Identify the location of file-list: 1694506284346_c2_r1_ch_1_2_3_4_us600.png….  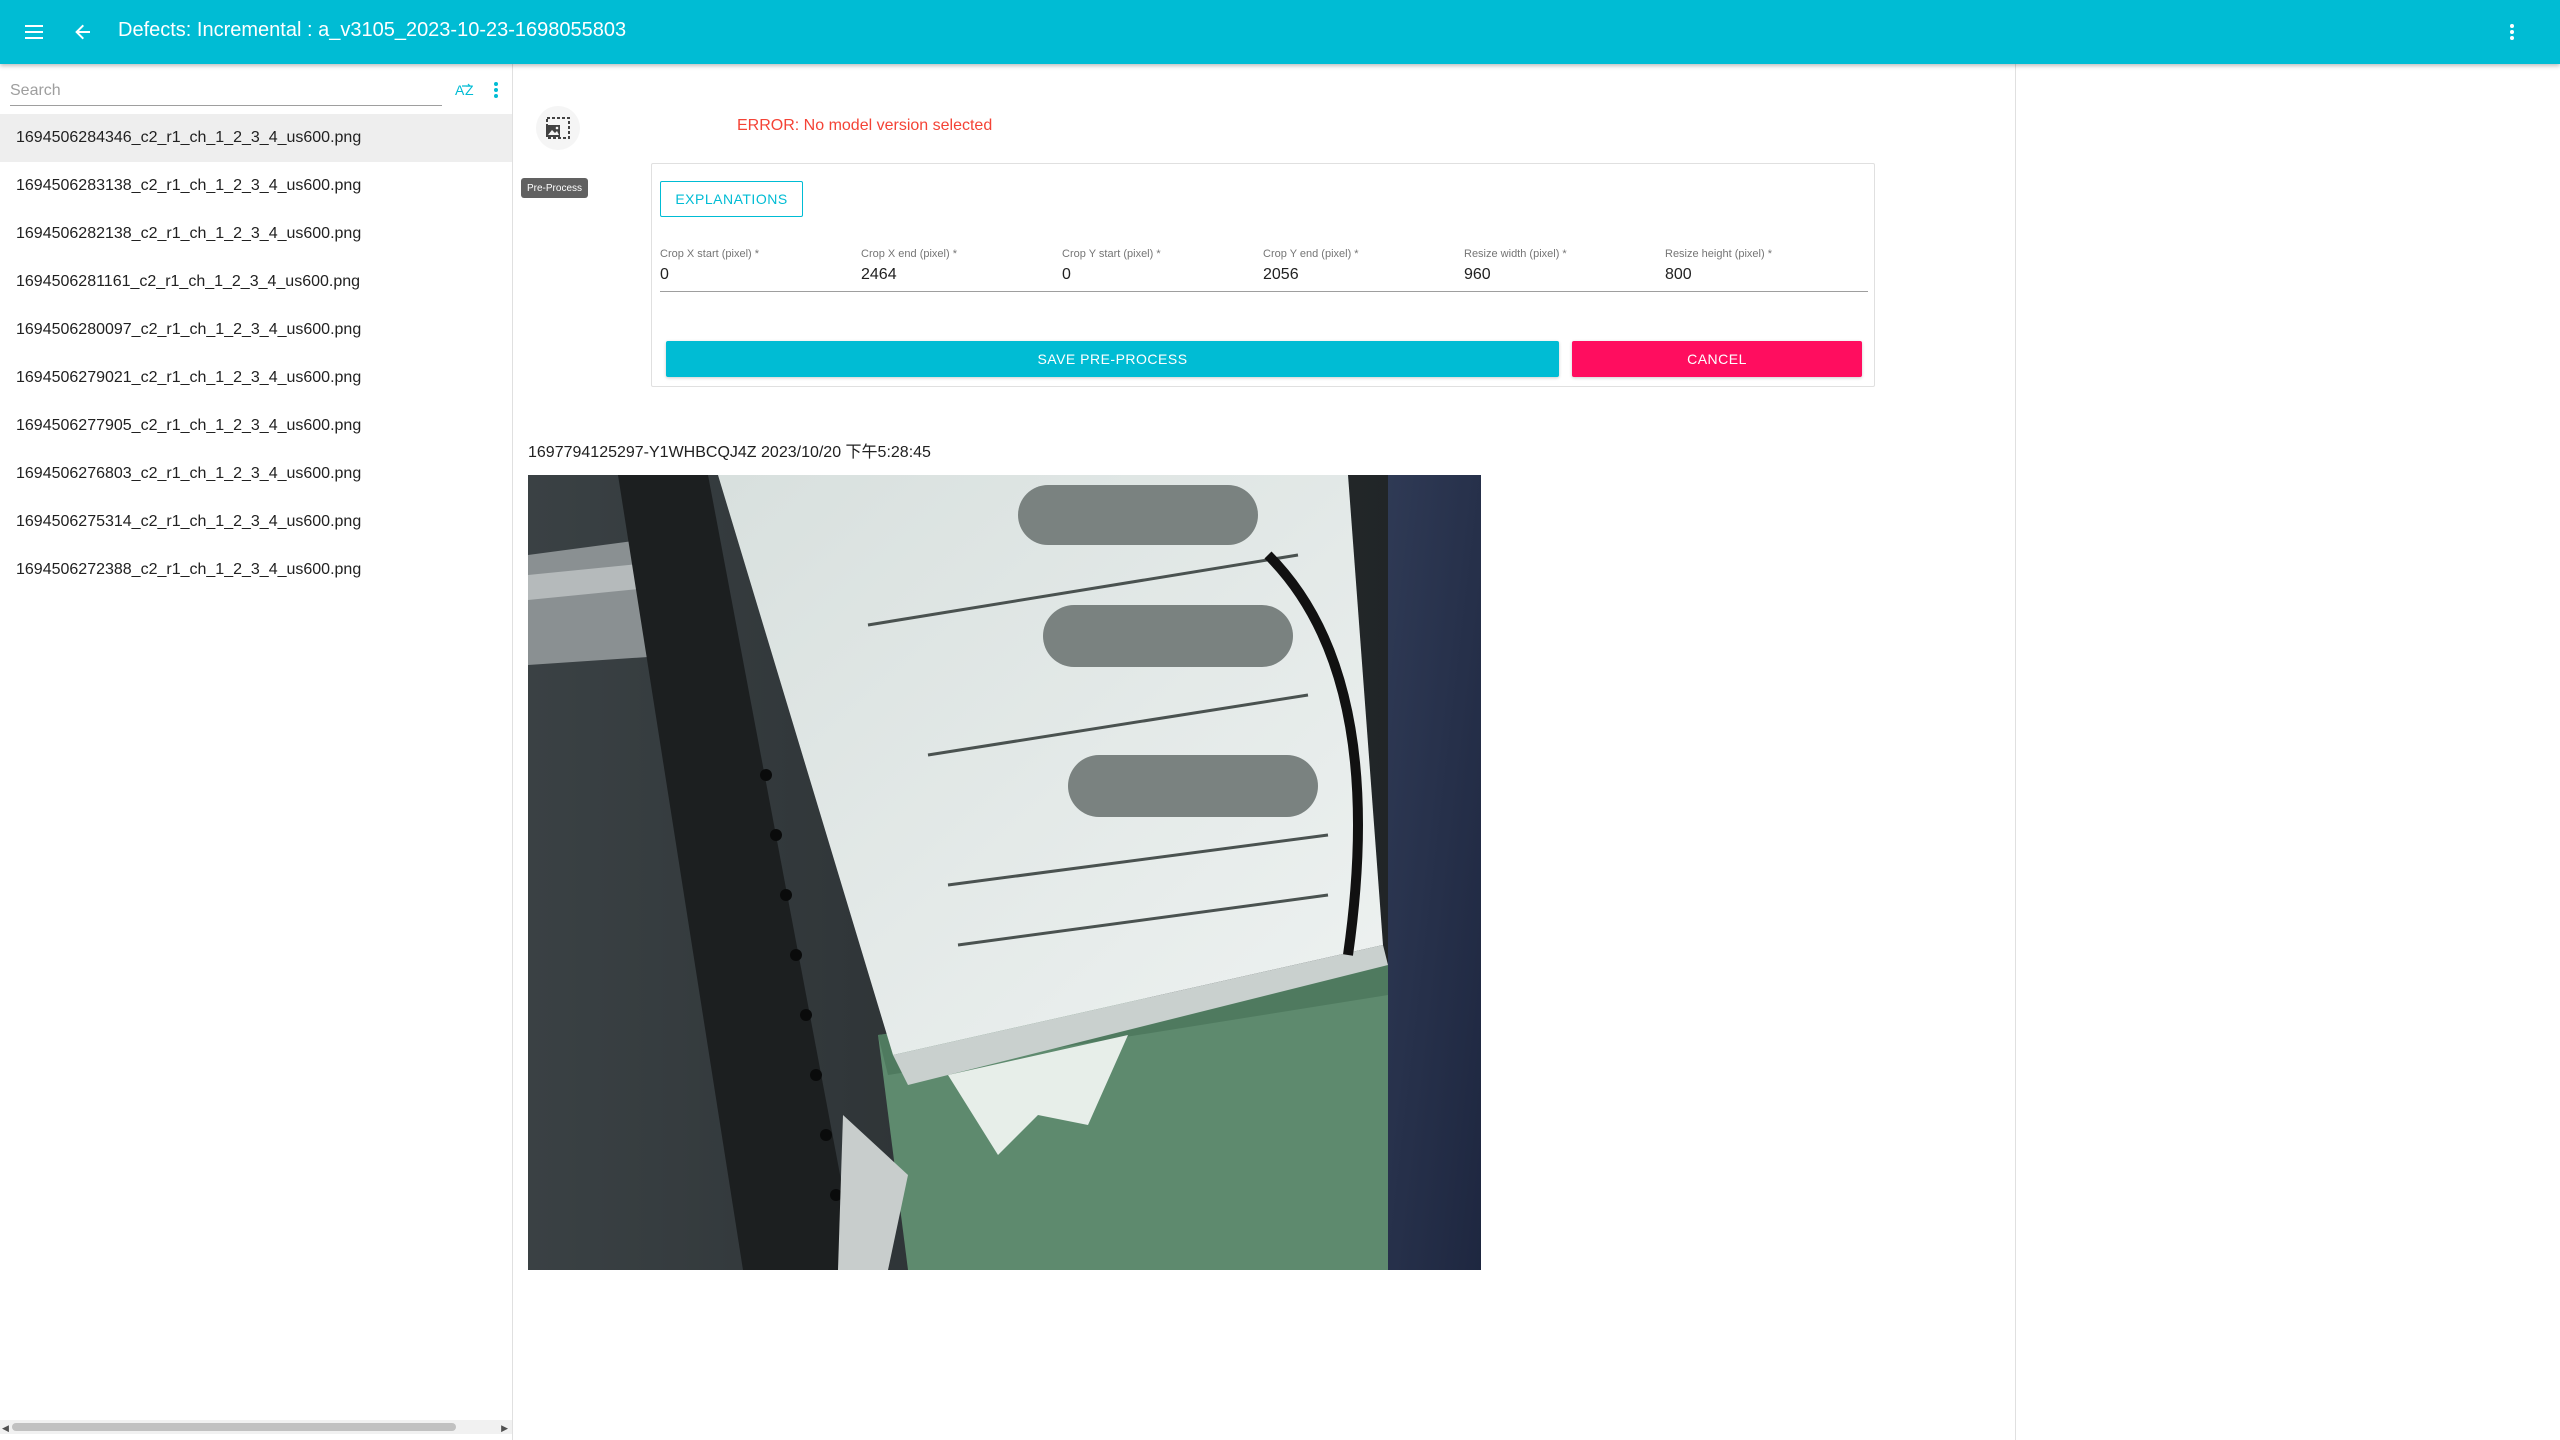
(256, 354).